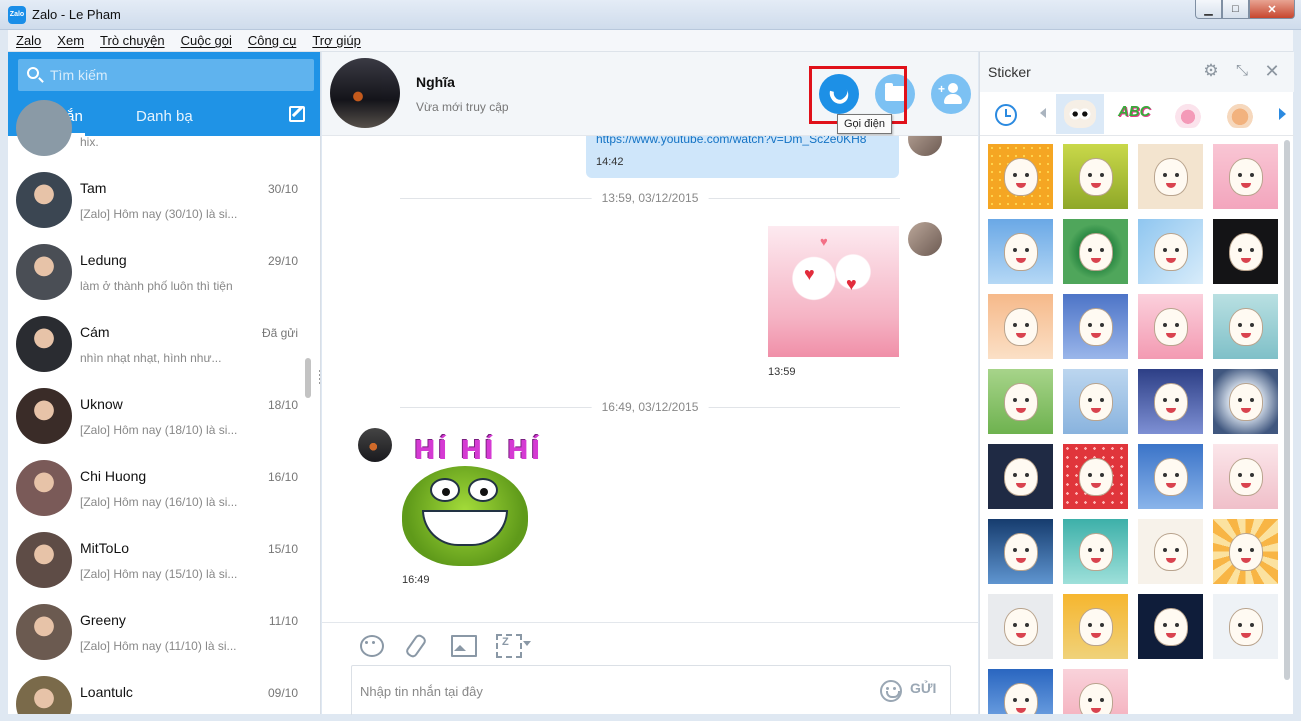 The image size is (1301, 721). Describe the element at coordinates (132, 40) in the screenshot. I see `menu-chat: Trò chuyện` at that location.